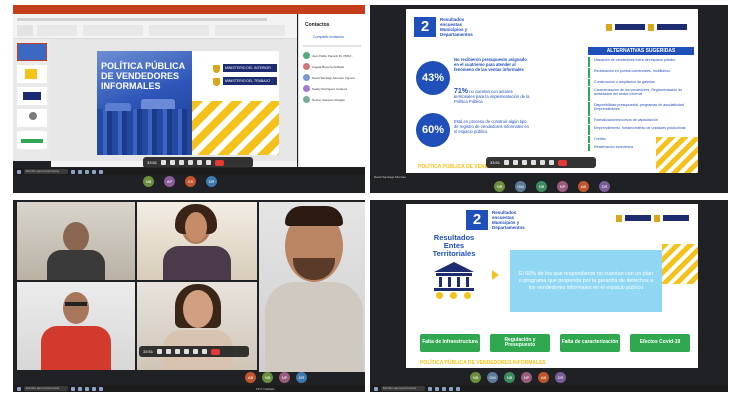  I want to click on participant-avatar: AP, so click(169, 181).